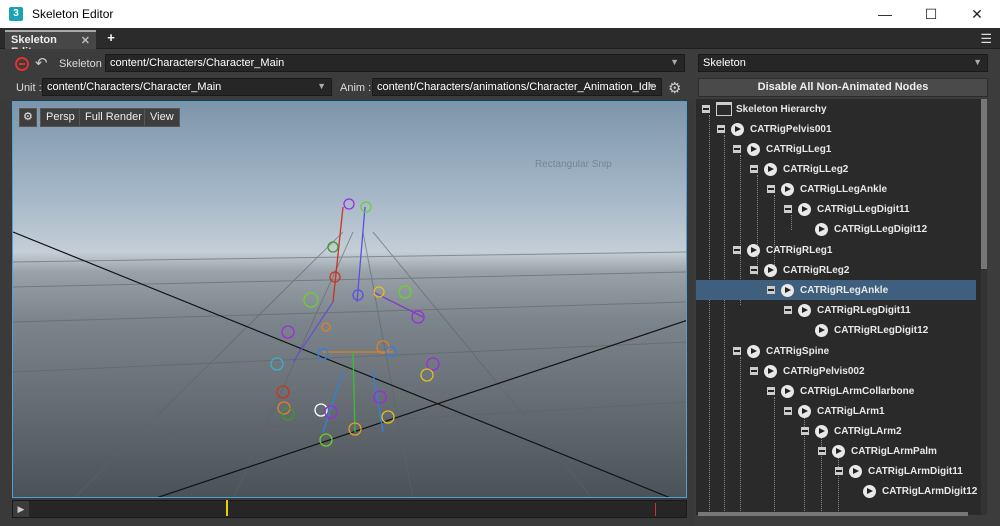  I want to click on tree-node: CATRigLArm1, so click(834, 411).